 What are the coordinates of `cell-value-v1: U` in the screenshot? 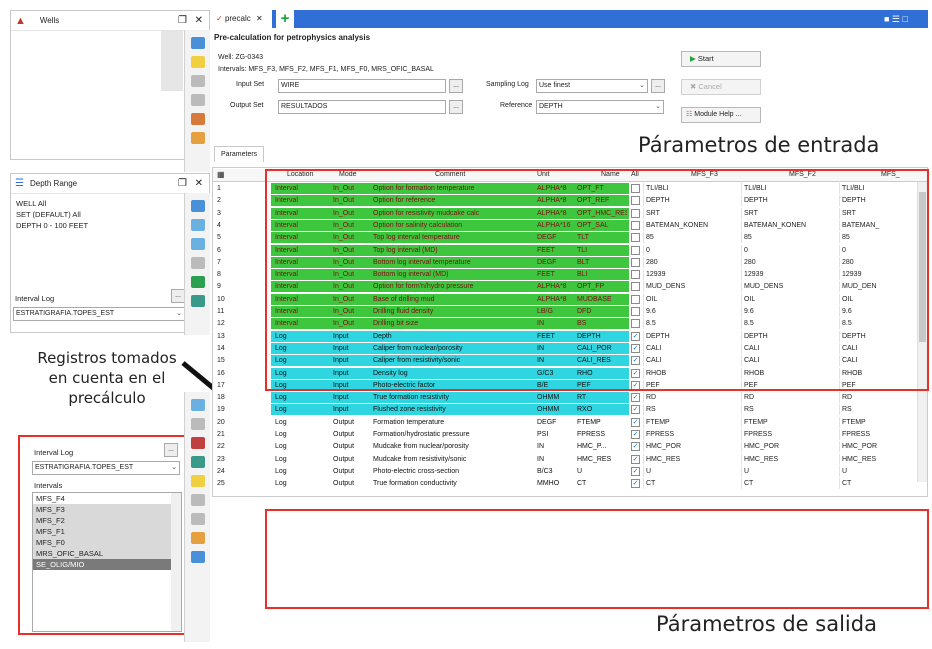 It's located at (693, 471).